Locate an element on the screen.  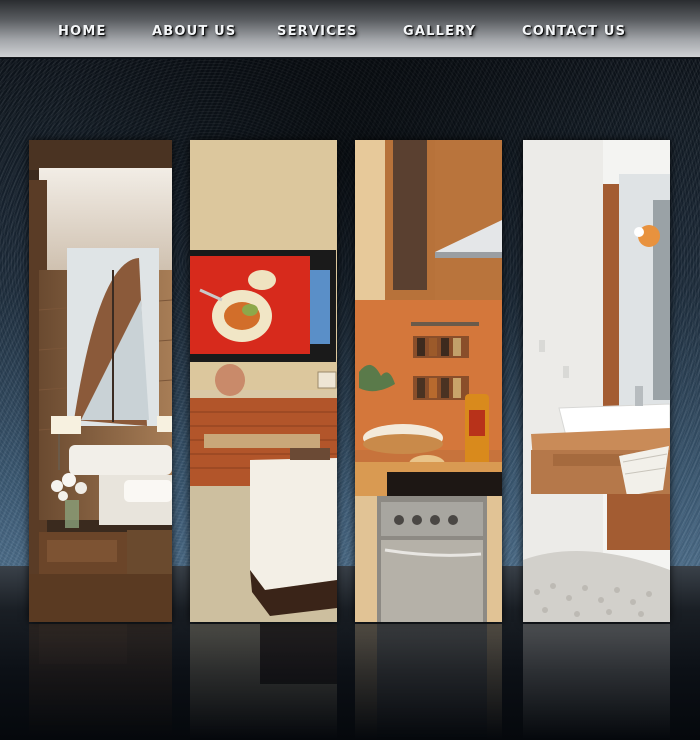
living-room-photo is located at coordinates (263, 381).